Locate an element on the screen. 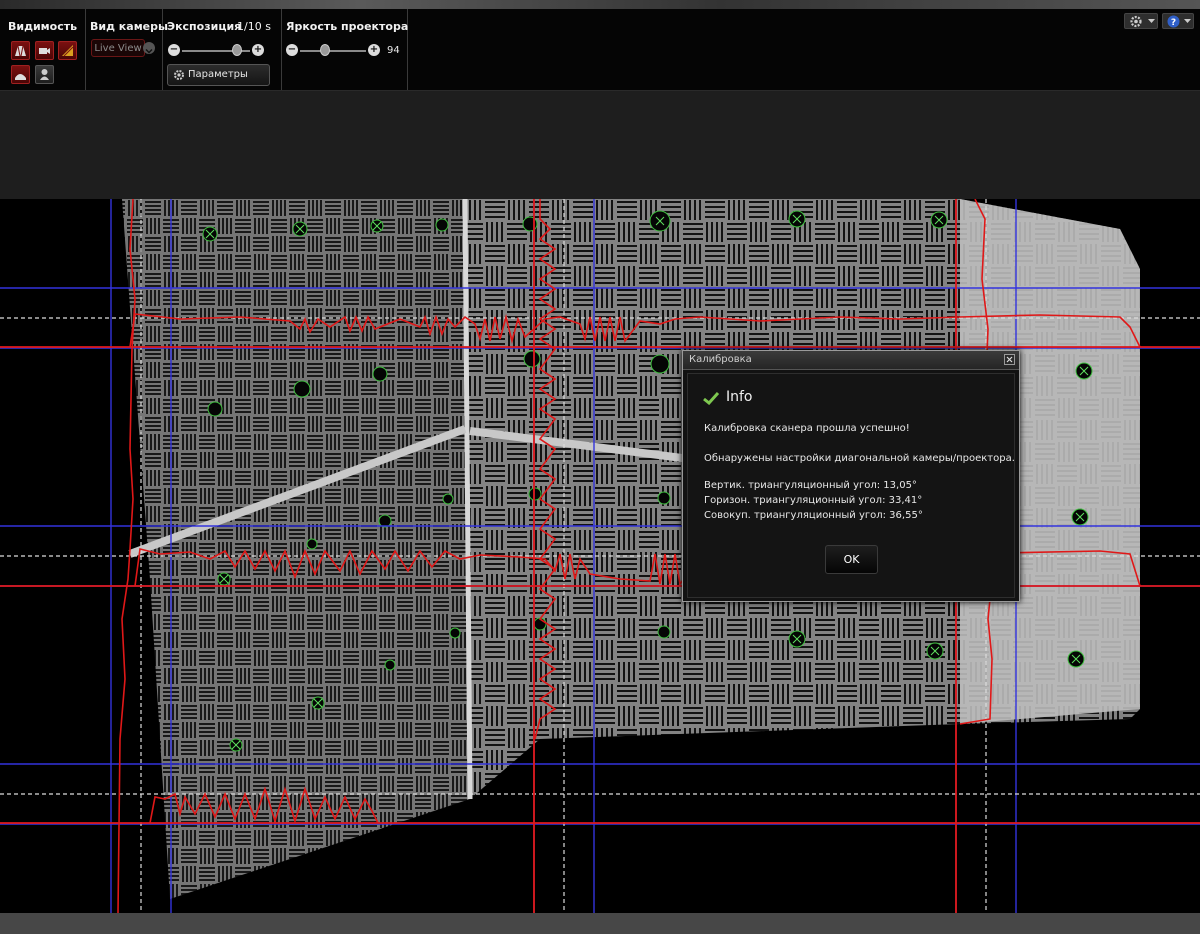  horizontal-angle-text: Горизон. триангуляционный угол: 33,41° is located at coordinates (813, 500).